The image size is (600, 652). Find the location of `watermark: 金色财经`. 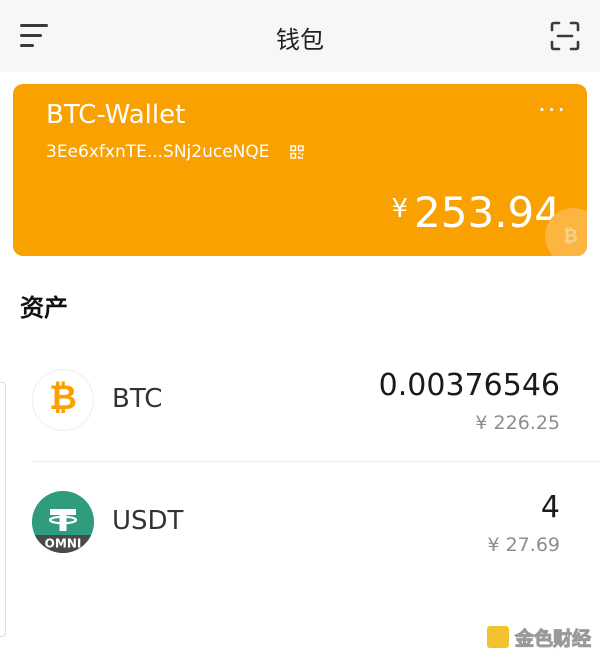

watermark: 金色财经 is located at coordinates (542, 637).